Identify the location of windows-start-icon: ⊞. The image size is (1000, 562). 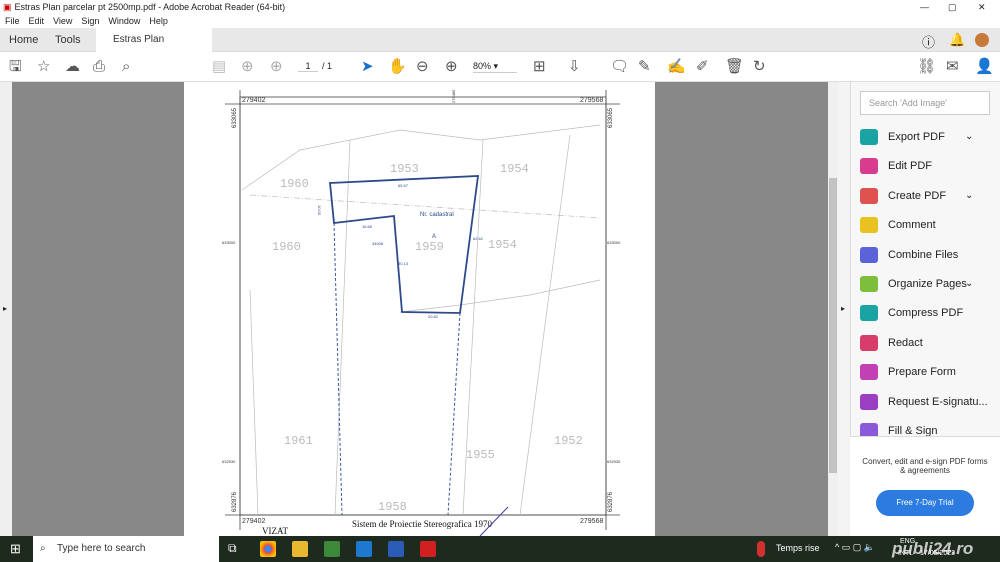
(15, 549).